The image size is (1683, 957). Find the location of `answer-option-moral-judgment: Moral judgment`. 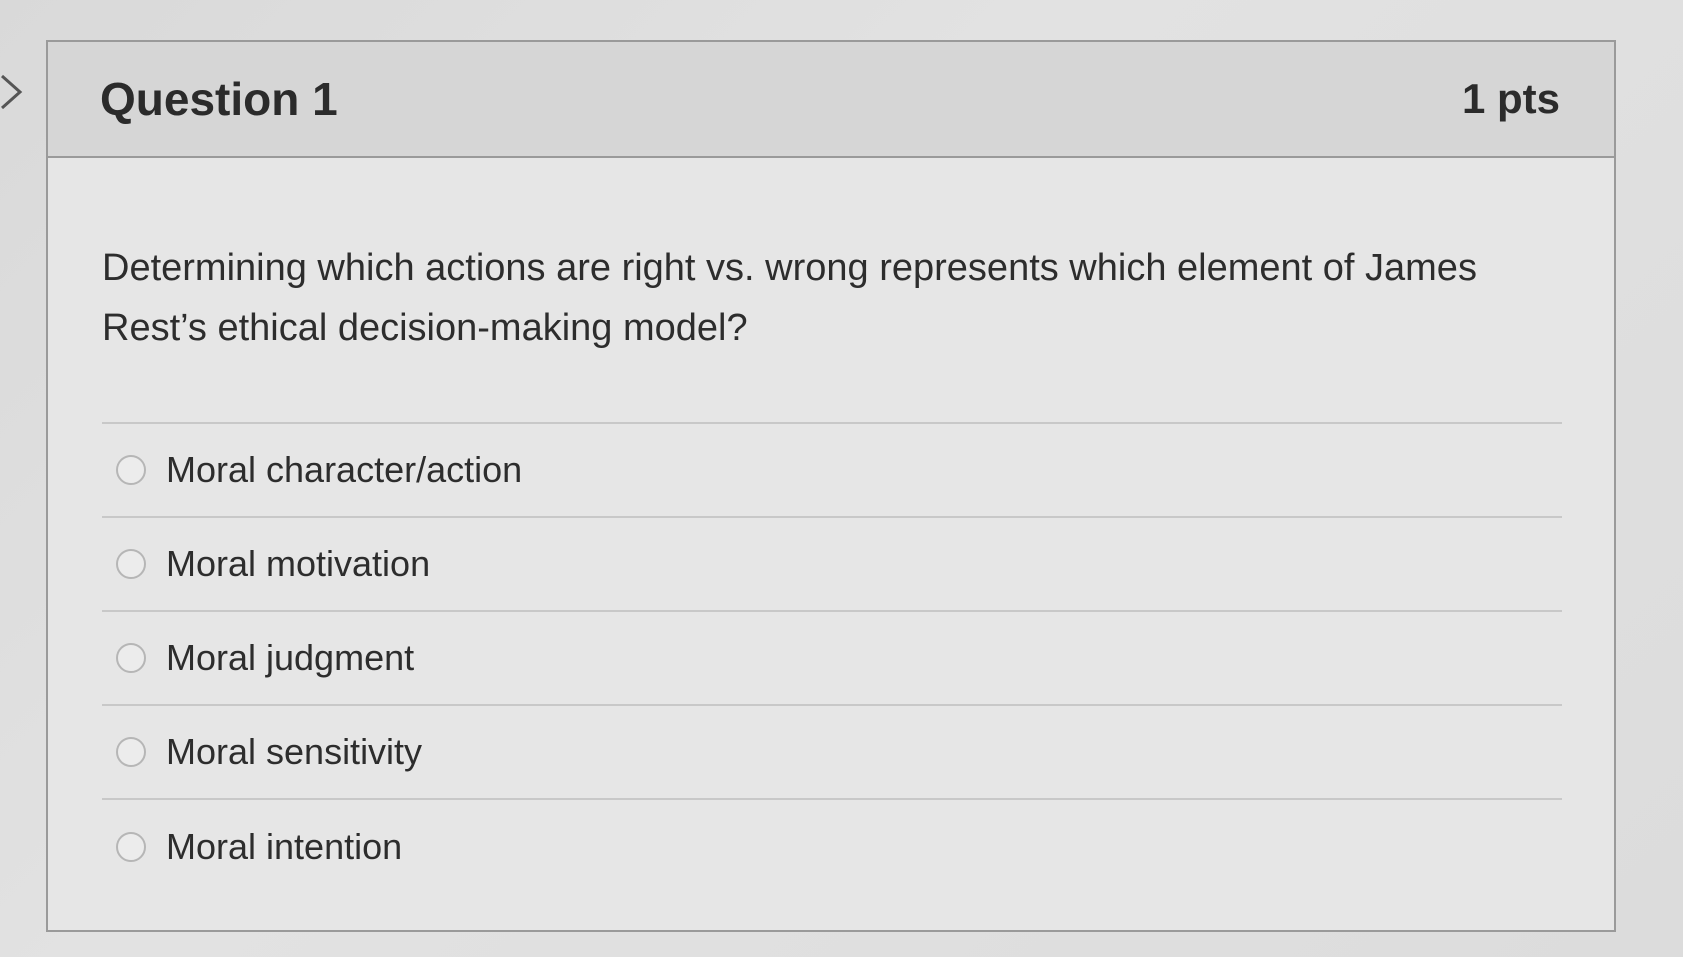

answer-option-moral-judgment: Moral judgment is located at coordinates (832, 659).